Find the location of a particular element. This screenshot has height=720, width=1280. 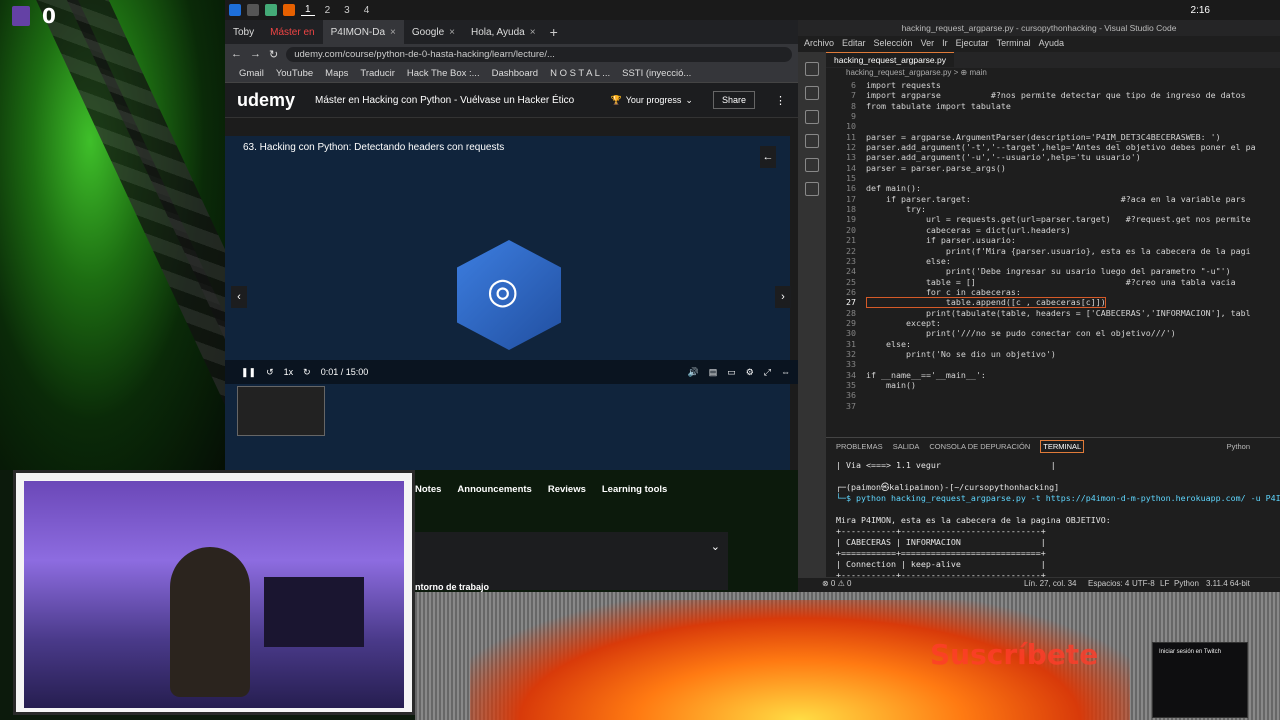

bookmark-dashboard: Dashboard is located at coordinates (515, 73).